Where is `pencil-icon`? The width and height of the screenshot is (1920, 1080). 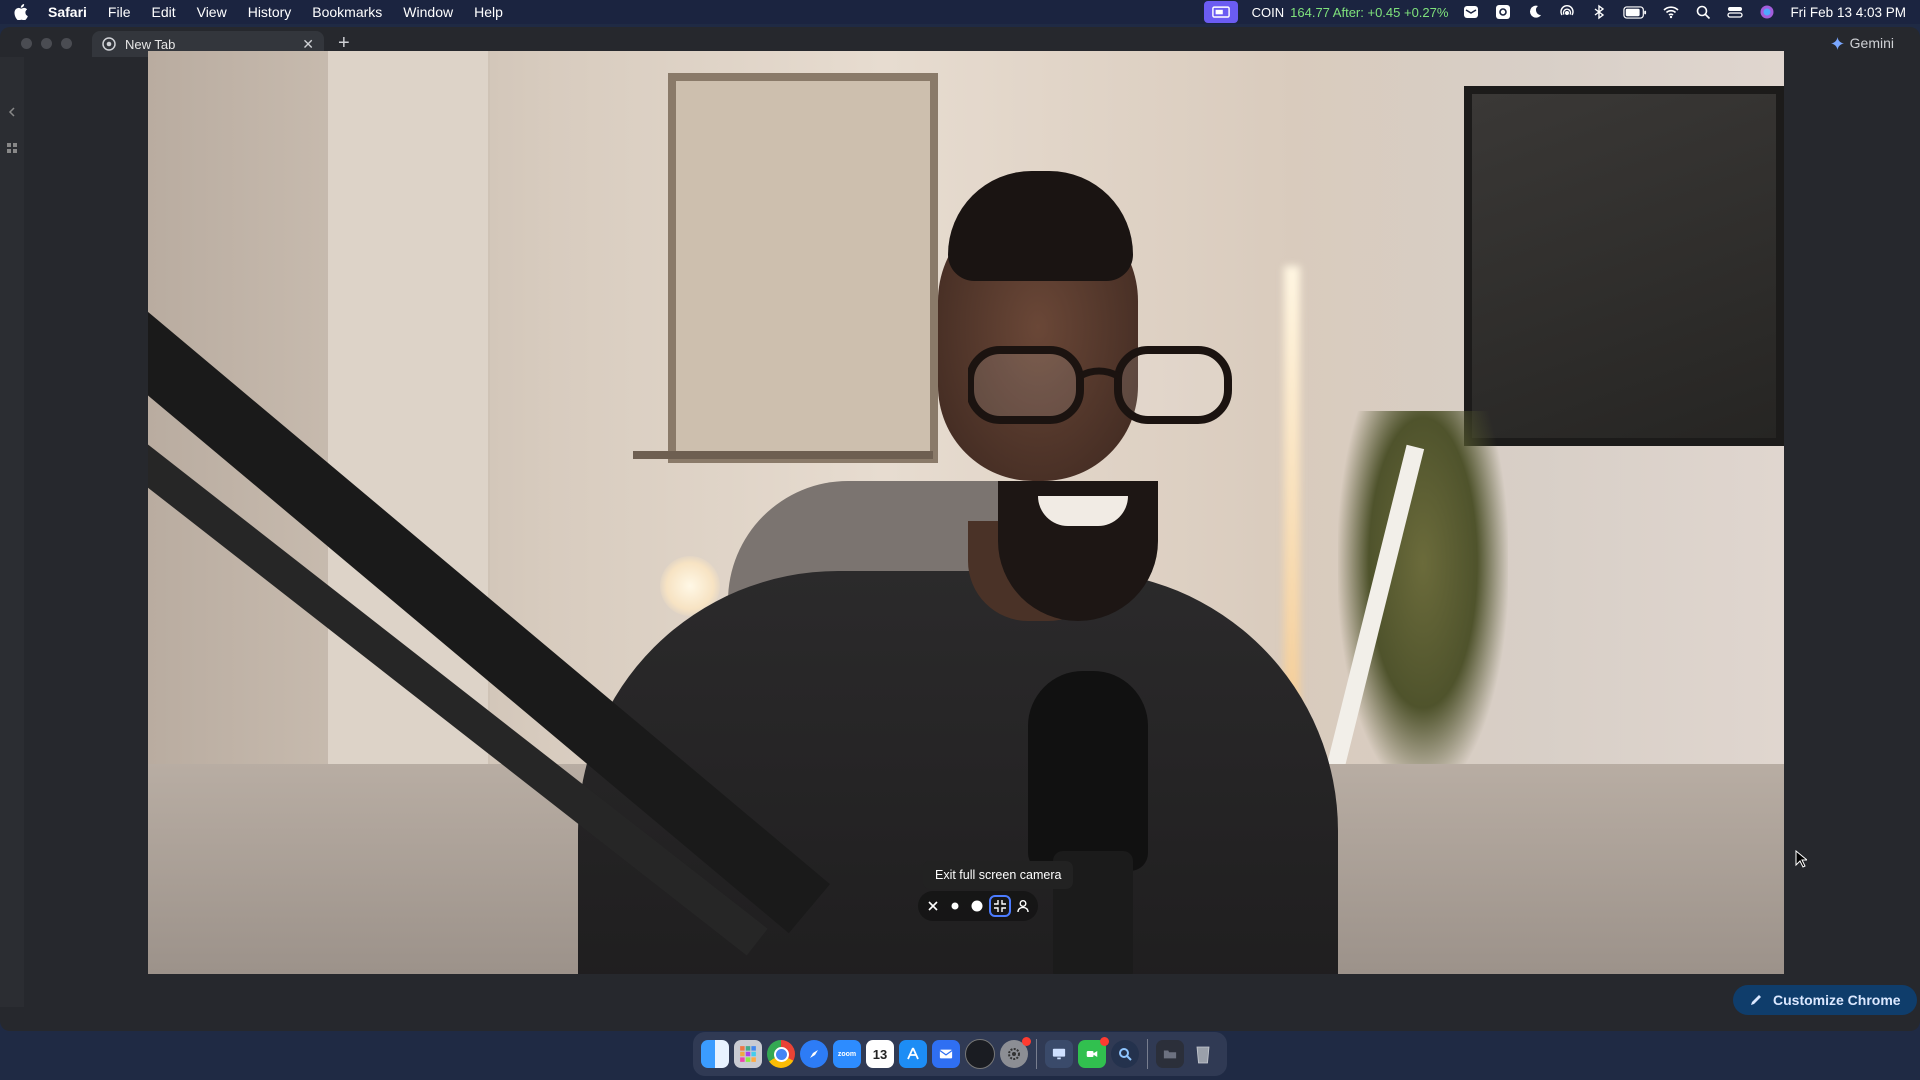
pencil-icon is located at coordinates (1756, 1000).